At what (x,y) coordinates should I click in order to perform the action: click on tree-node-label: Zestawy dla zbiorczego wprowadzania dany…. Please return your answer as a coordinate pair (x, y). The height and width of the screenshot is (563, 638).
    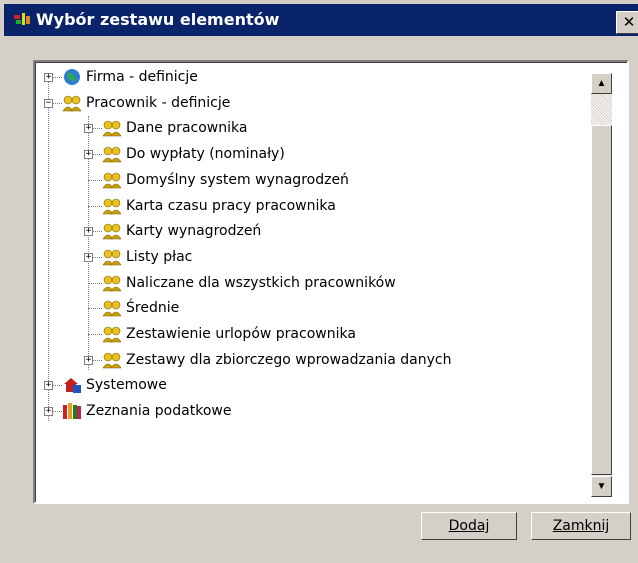
    Looking at the image, I should click on (288, 360).